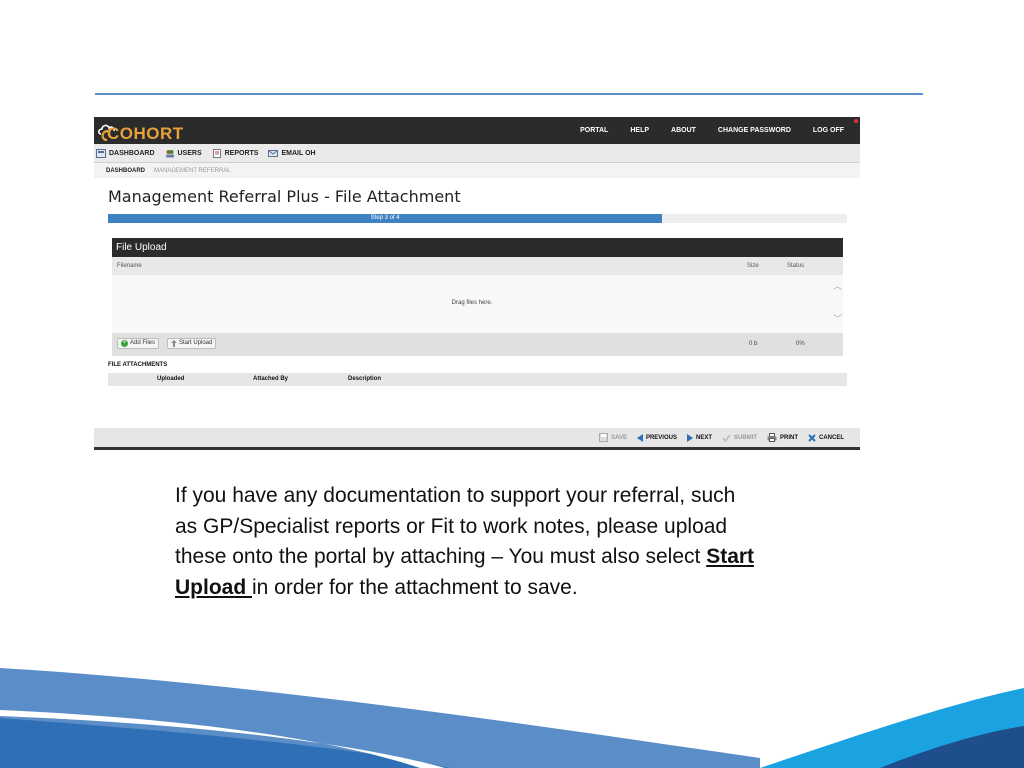 The height and width of the screenshot is (768, 1024). Describe the element at coordinates (477, 153) in the screenshot. I see `sub-nav: DASHBOARD USERS REPORTS EMAIL OH` at that location.